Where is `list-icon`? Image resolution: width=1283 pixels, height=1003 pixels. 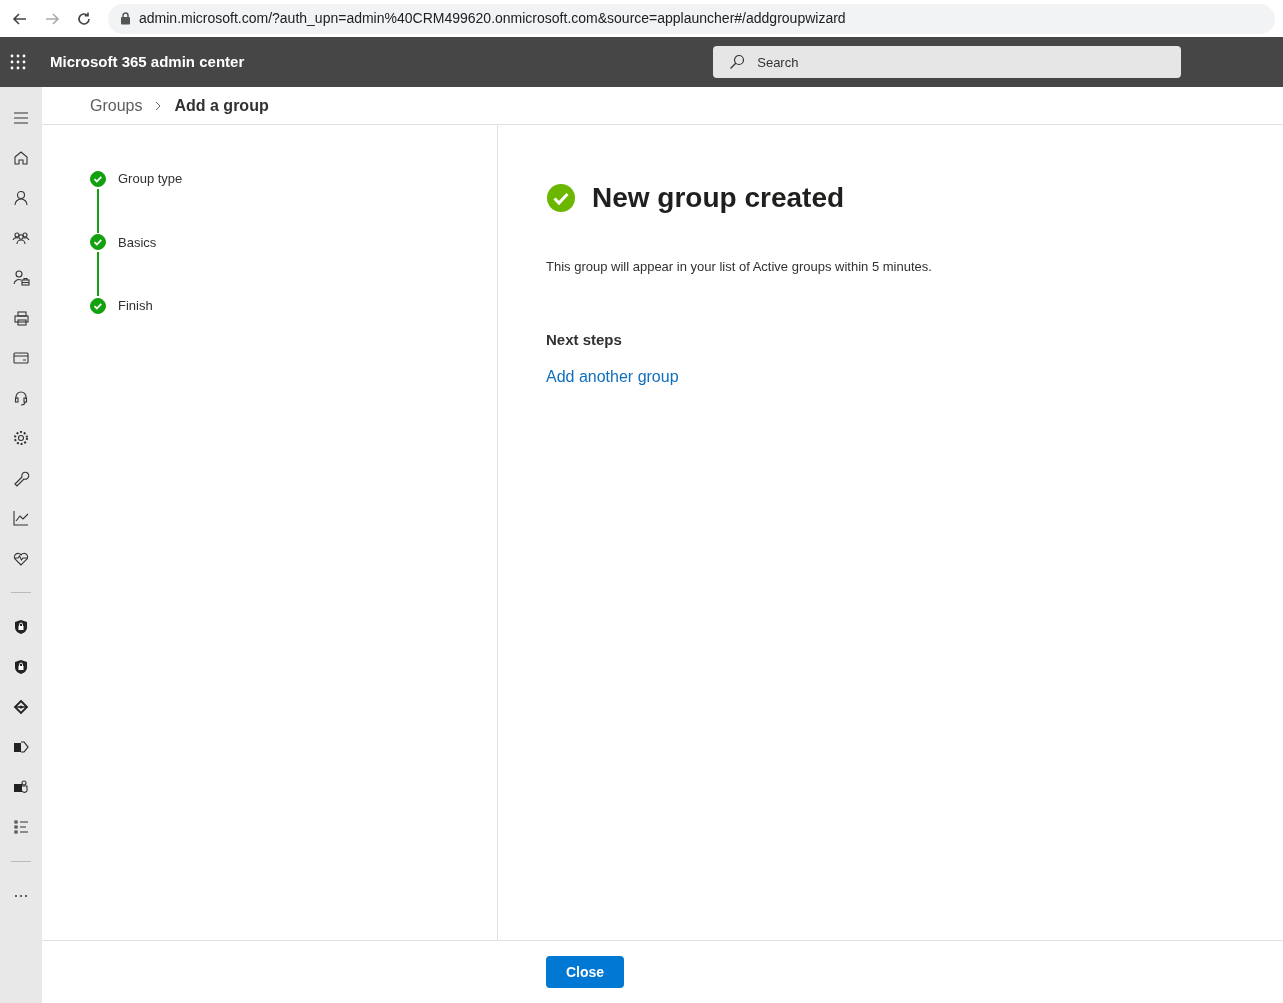
list-icon is located at coordinates (21, 827).